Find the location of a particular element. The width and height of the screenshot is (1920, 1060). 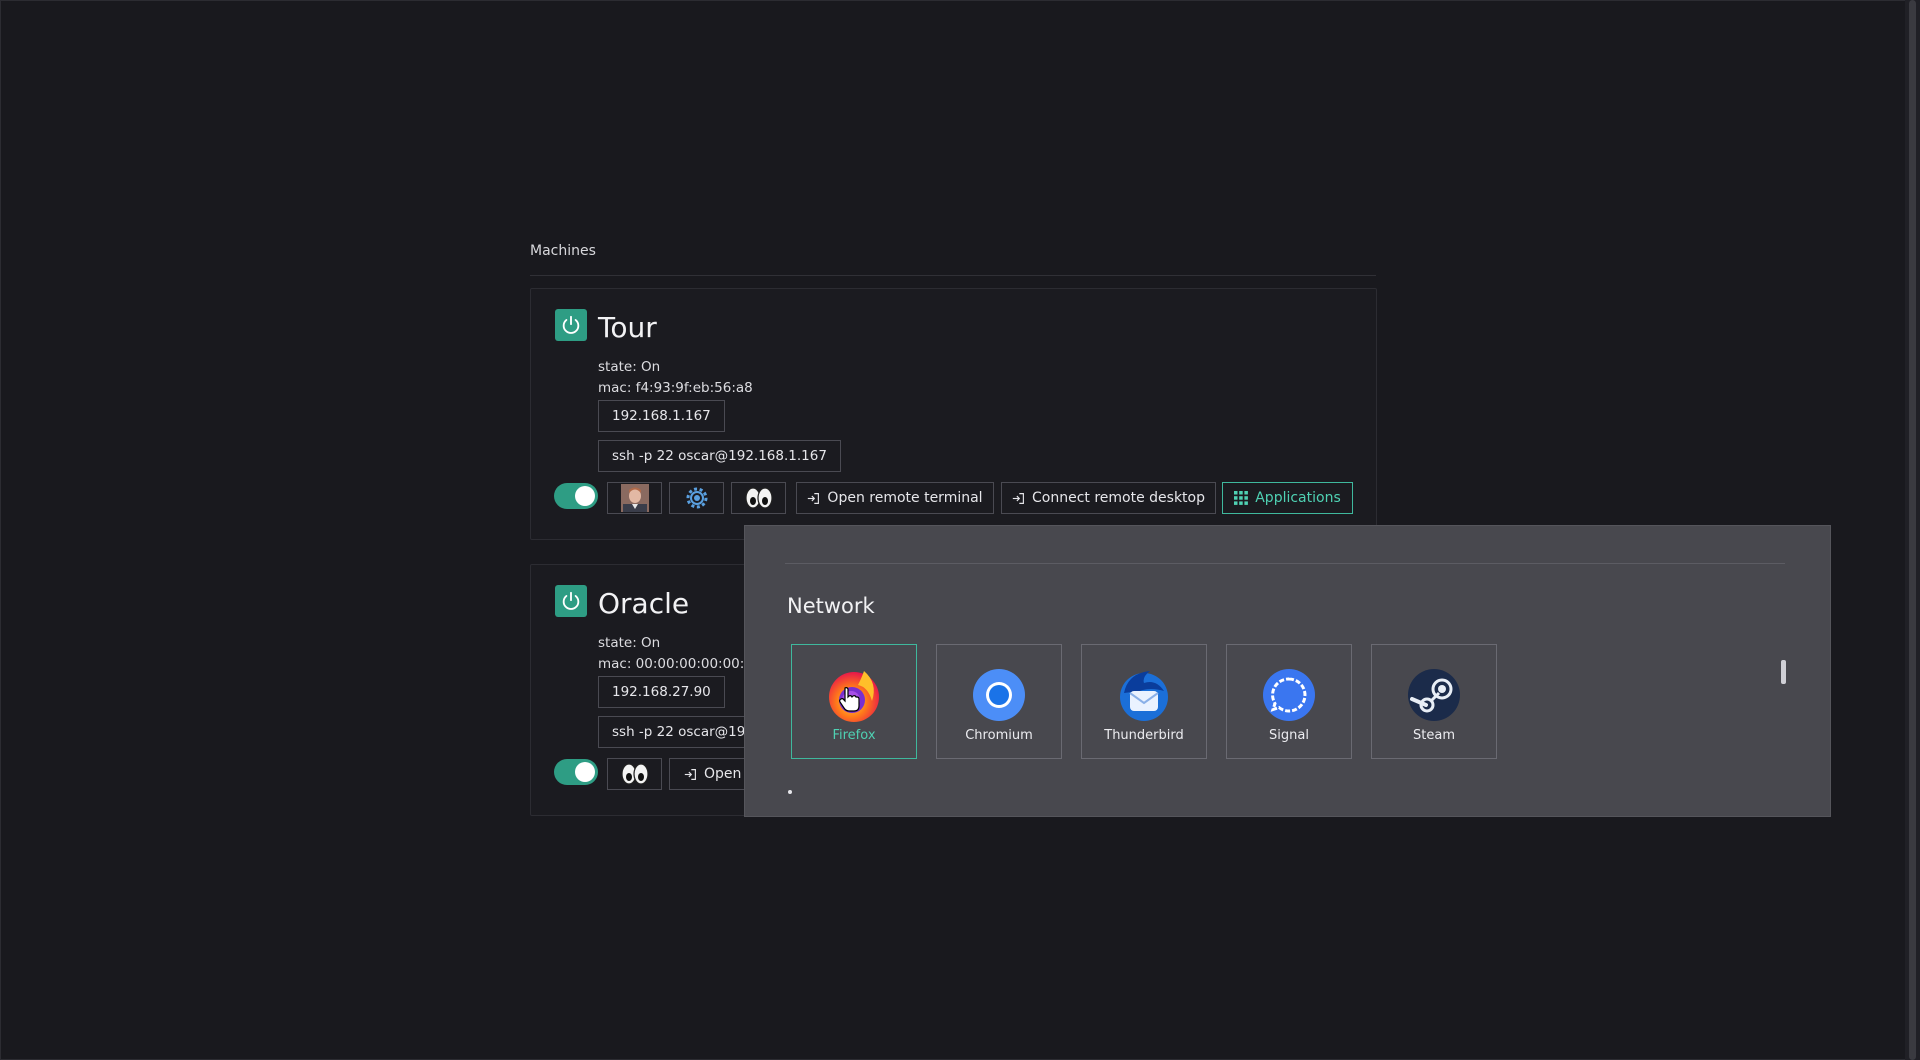

machine-ip: 192.168.1.167 is located at coordinates (661, 416).